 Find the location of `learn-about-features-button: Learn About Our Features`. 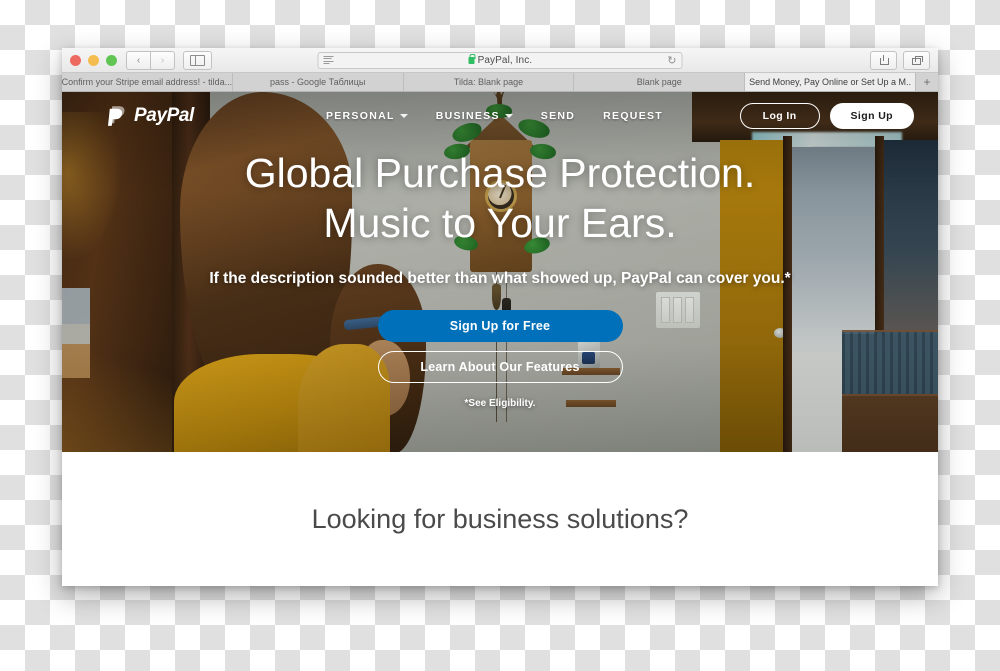

learn-about-features-button: Learn About Our Features is located at coordinates (500, 367).